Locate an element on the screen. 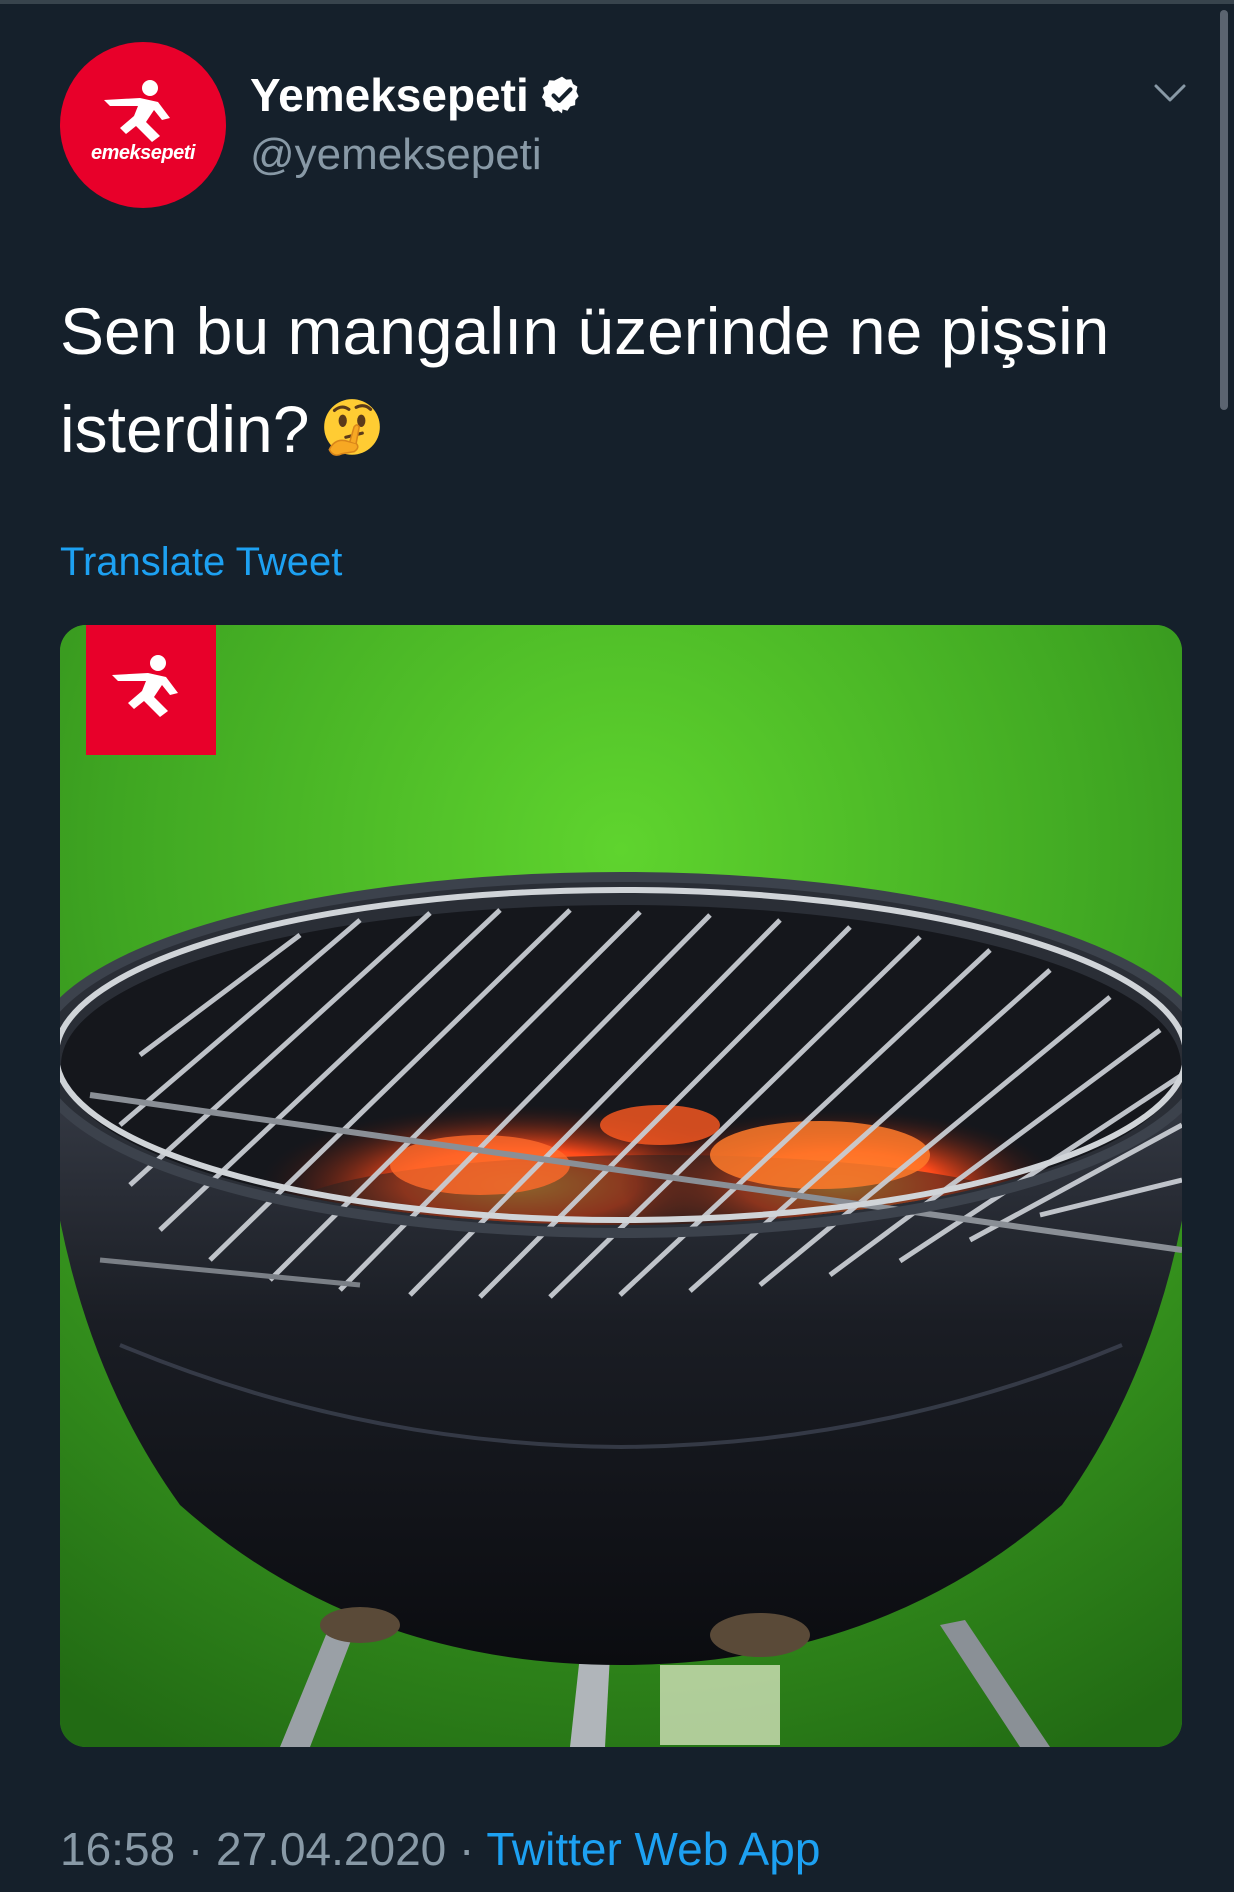 The height and width of the screenshot is (1892, 1234). tweet-meta: 16:58 · 27.04.2020 · Twitter Web App is located at coordinates (440, 1849).